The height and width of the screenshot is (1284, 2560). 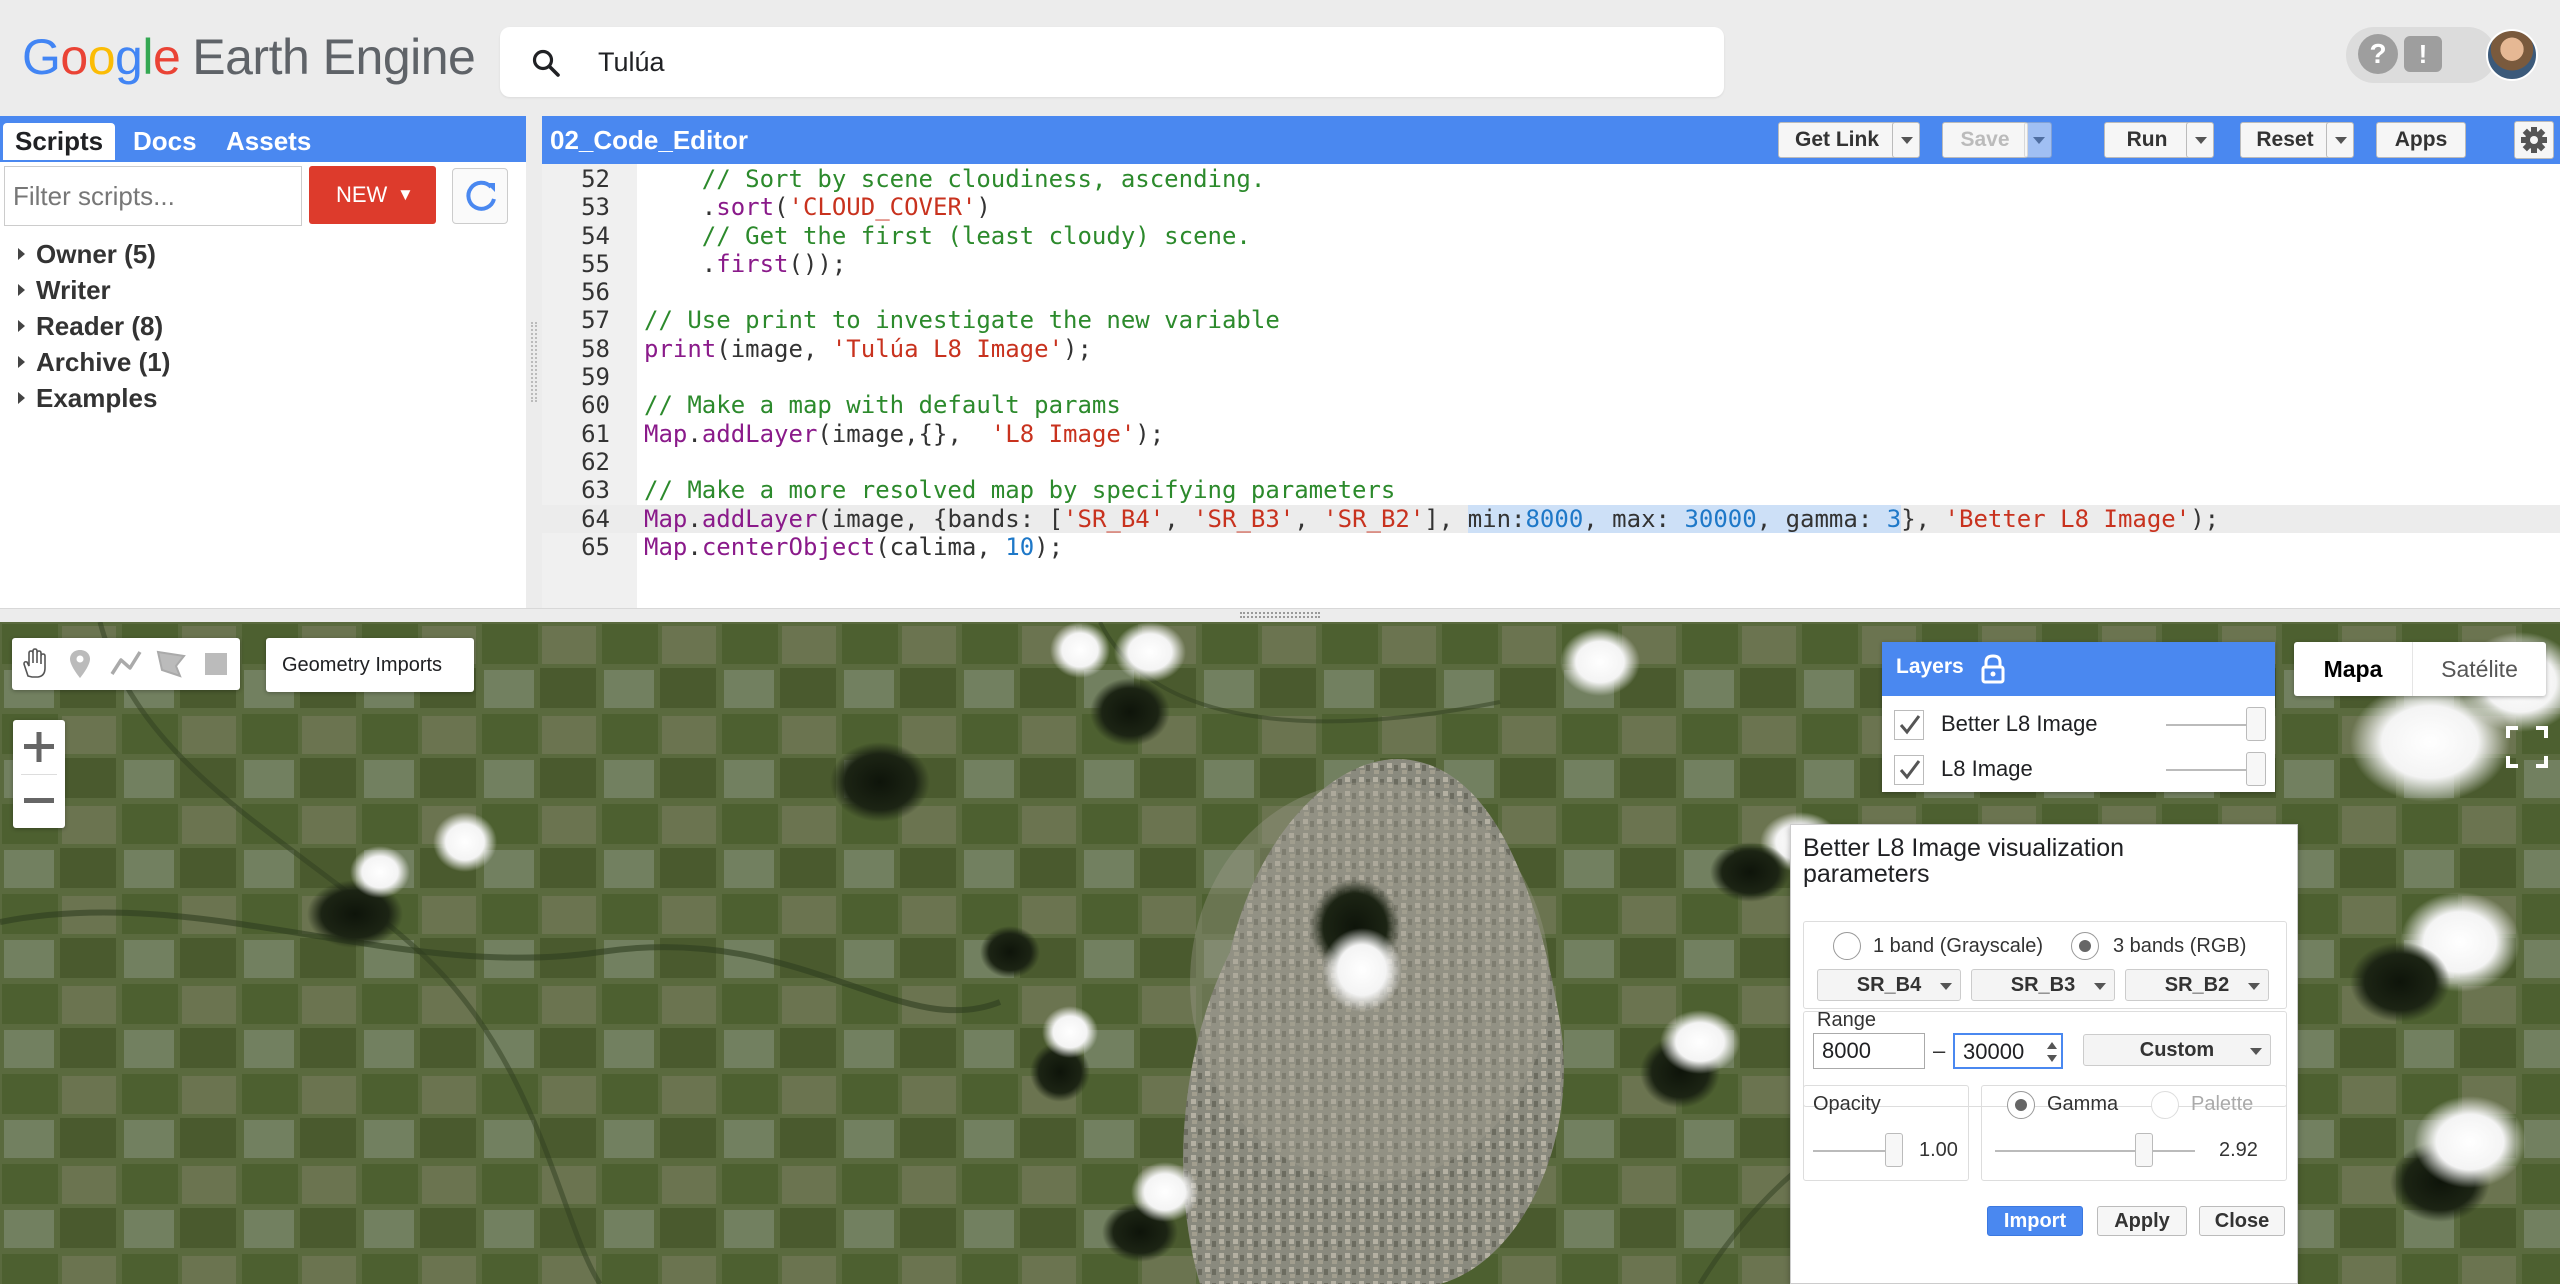 What do you see at coordinates (631, 62) in the screenshot?
I see `search-input: Tulúa` at bounding box center [631, 62].